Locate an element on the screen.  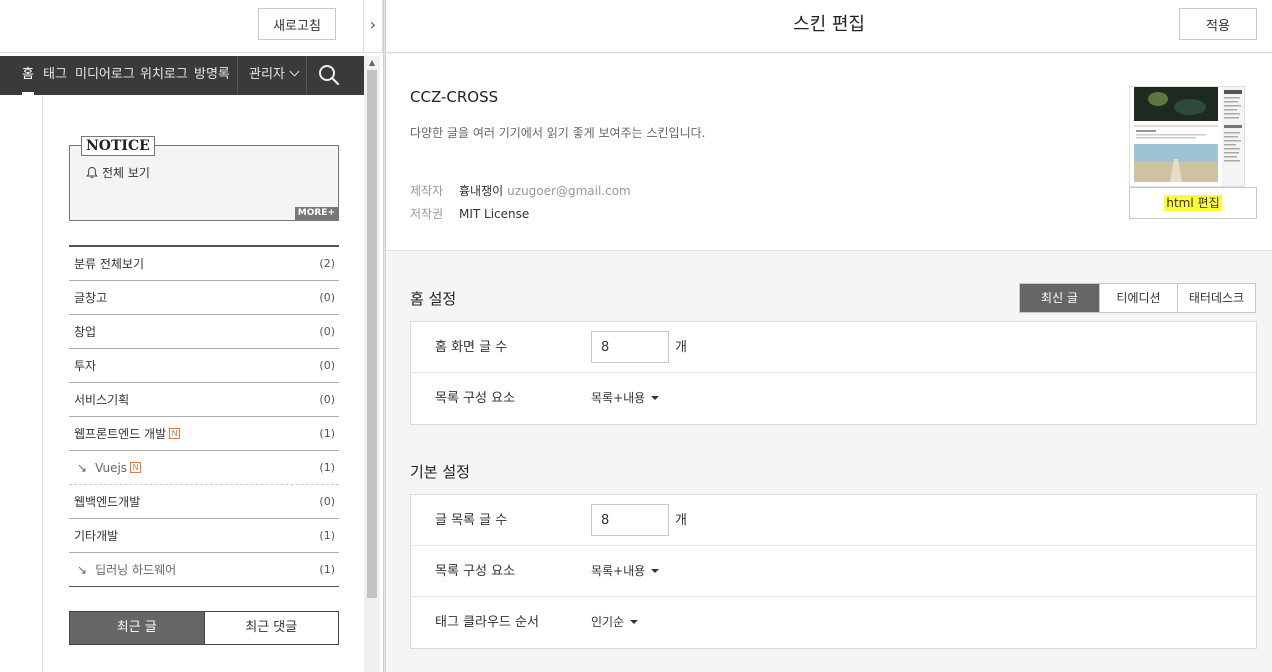
basic-list-elements-row: 목록 구성 요소 목록+내용 is located at coordinates (833, 571).